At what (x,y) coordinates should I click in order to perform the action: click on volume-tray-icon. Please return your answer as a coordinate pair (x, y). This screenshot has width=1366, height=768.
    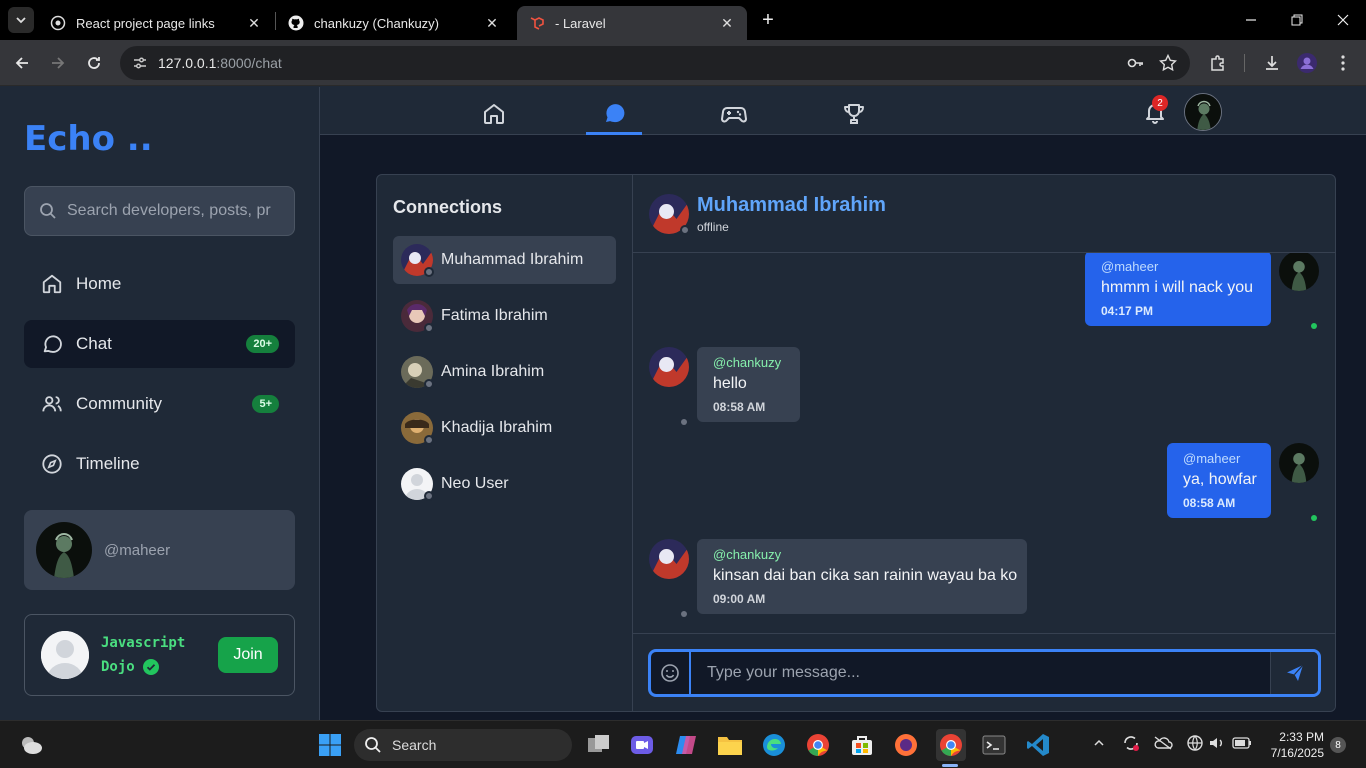
    Looking at the image, I should click on (1217, 743).